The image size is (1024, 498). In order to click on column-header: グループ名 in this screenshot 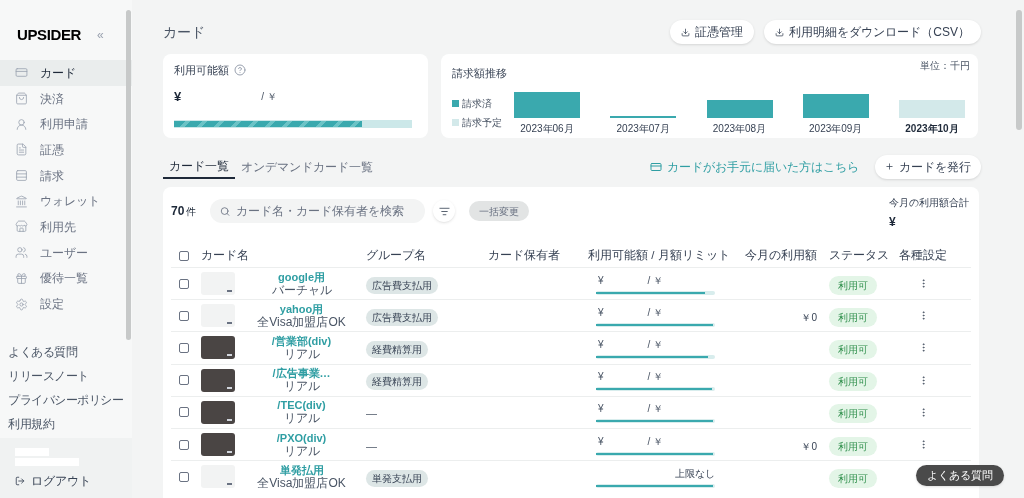, I will do `click(396, 256)`.